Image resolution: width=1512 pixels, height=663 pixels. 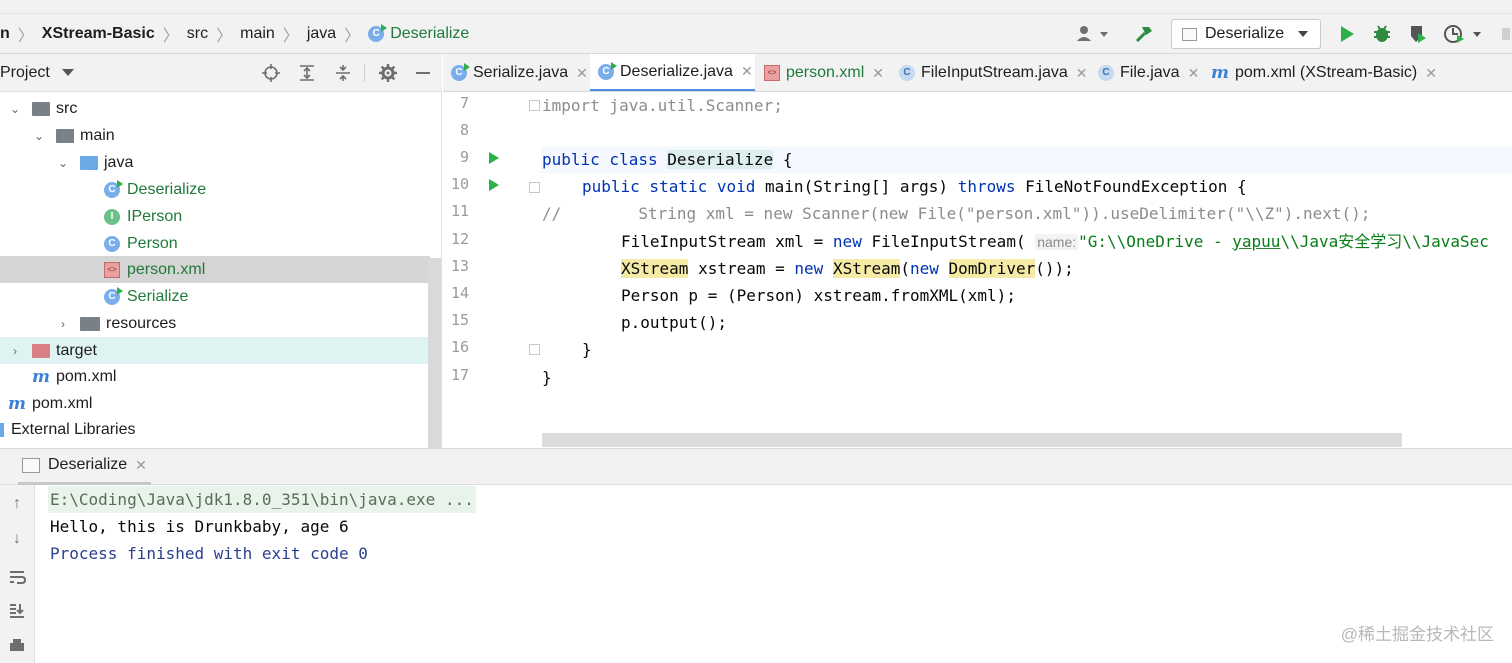 I want to click on tab-pom-xml: m pom.xml (XStream-Basic) ✕, so click(x=1323, y=72).